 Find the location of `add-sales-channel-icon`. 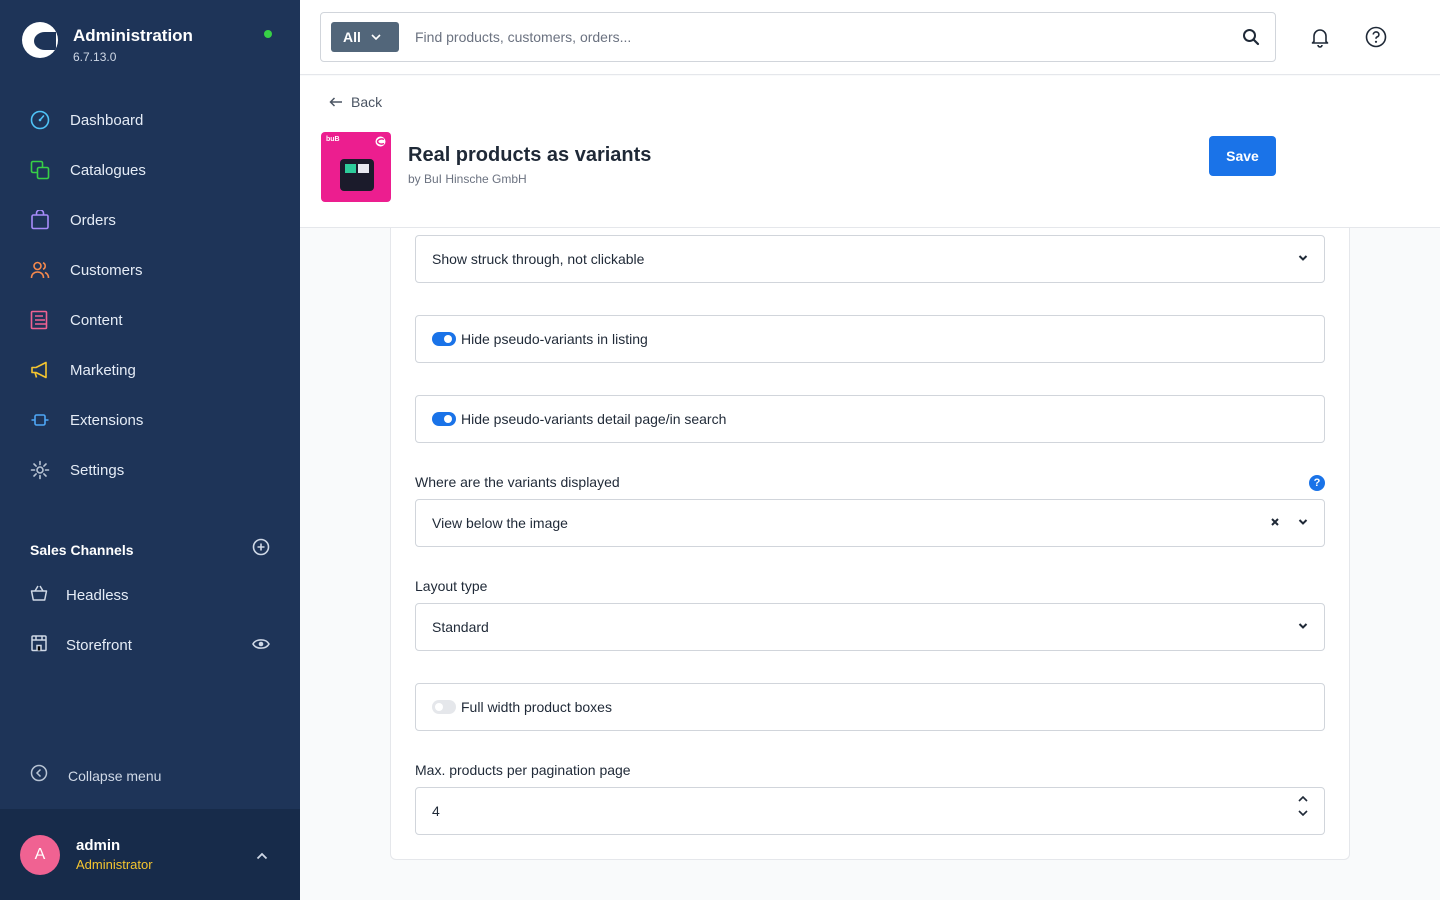

add-sales-channel-icon is located at coordinates (261, 549).